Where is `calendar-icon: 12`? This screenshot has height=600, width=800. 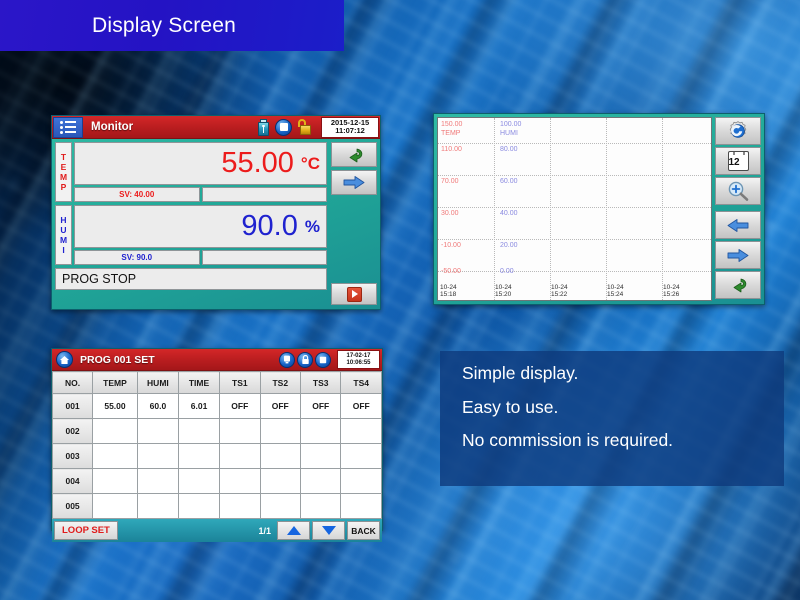
calendar-icon: 12 is located at coordinates (738, 161).